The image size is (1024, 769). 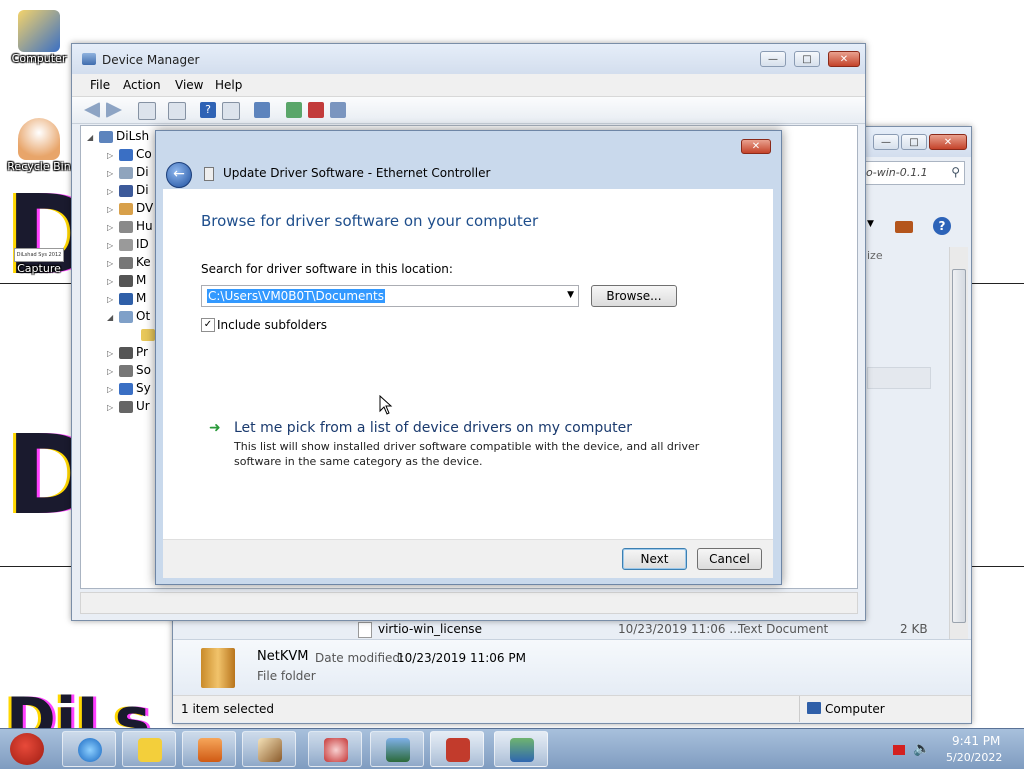 I want to click on uninstall-icon, so click(x=316, y=110).